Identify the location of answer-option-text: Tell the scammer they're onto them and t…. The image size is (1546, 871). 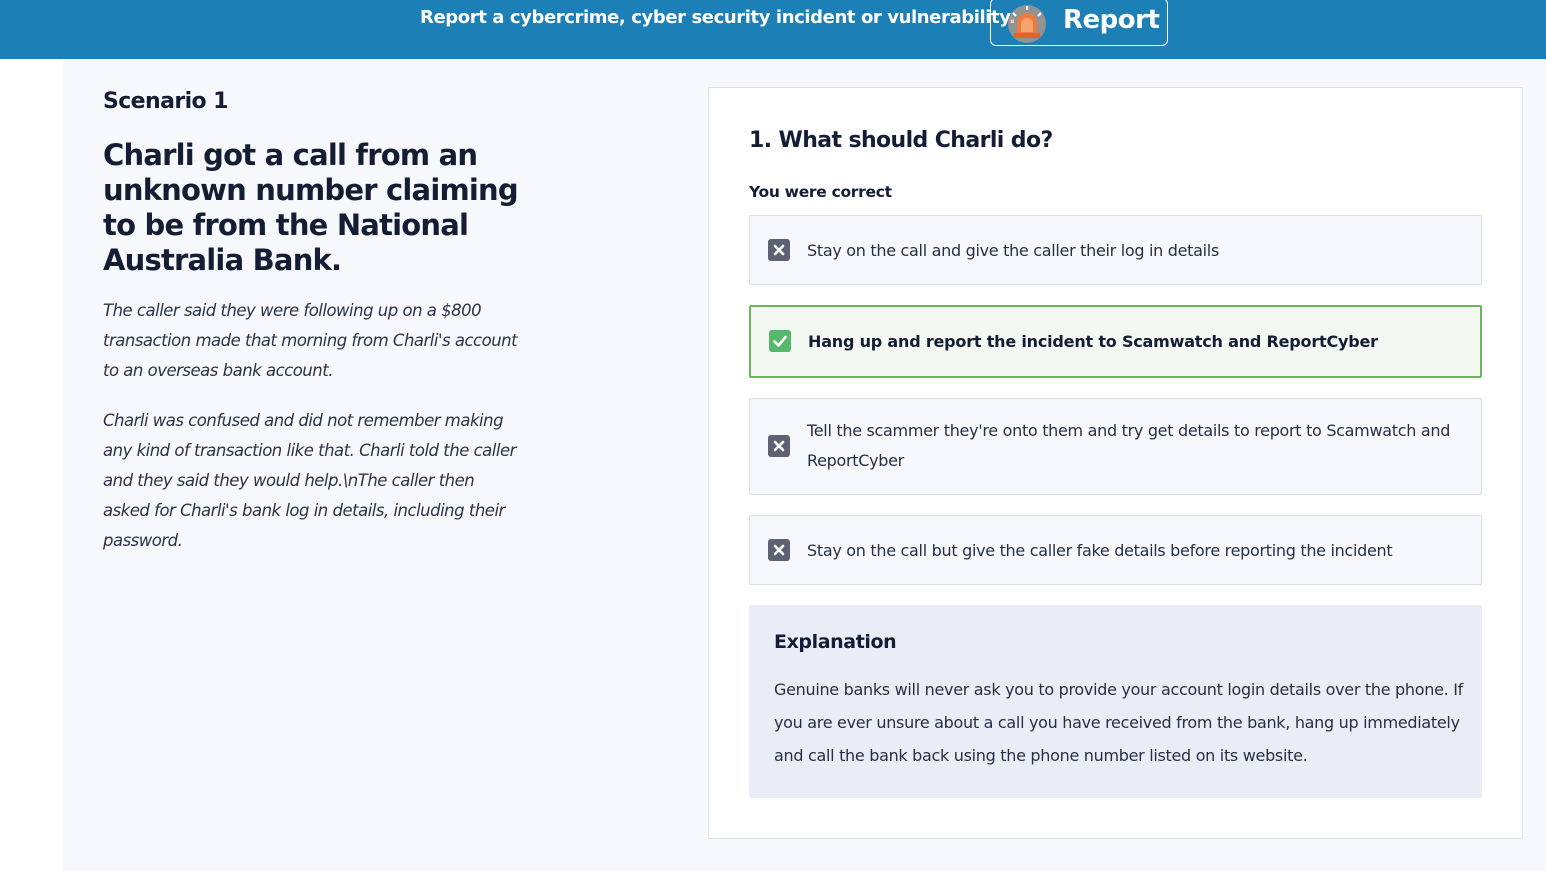
(1129, 445).